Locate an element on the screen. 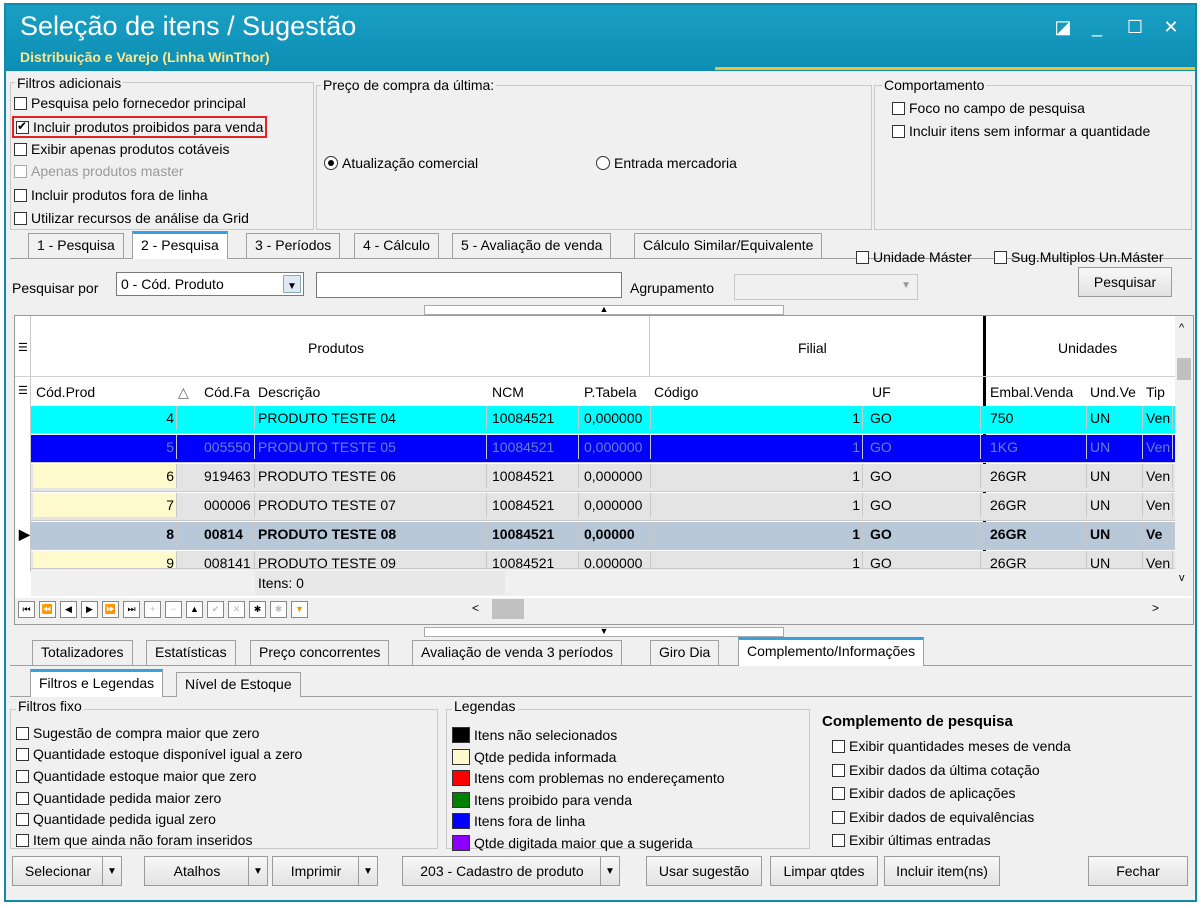 The width and height of the screenshot is (1201, 906). table-cell: 919463 is located at coordinates (228, 476).